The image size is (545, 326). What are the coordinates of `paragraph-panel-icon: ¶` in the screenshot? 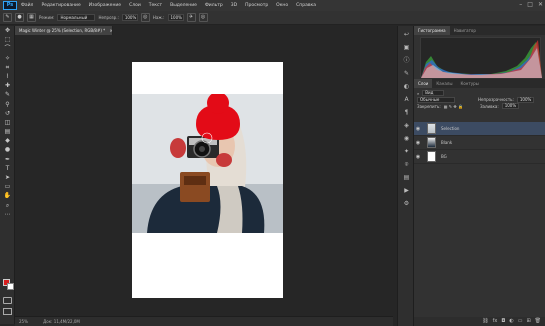 It's located at (406, 113).